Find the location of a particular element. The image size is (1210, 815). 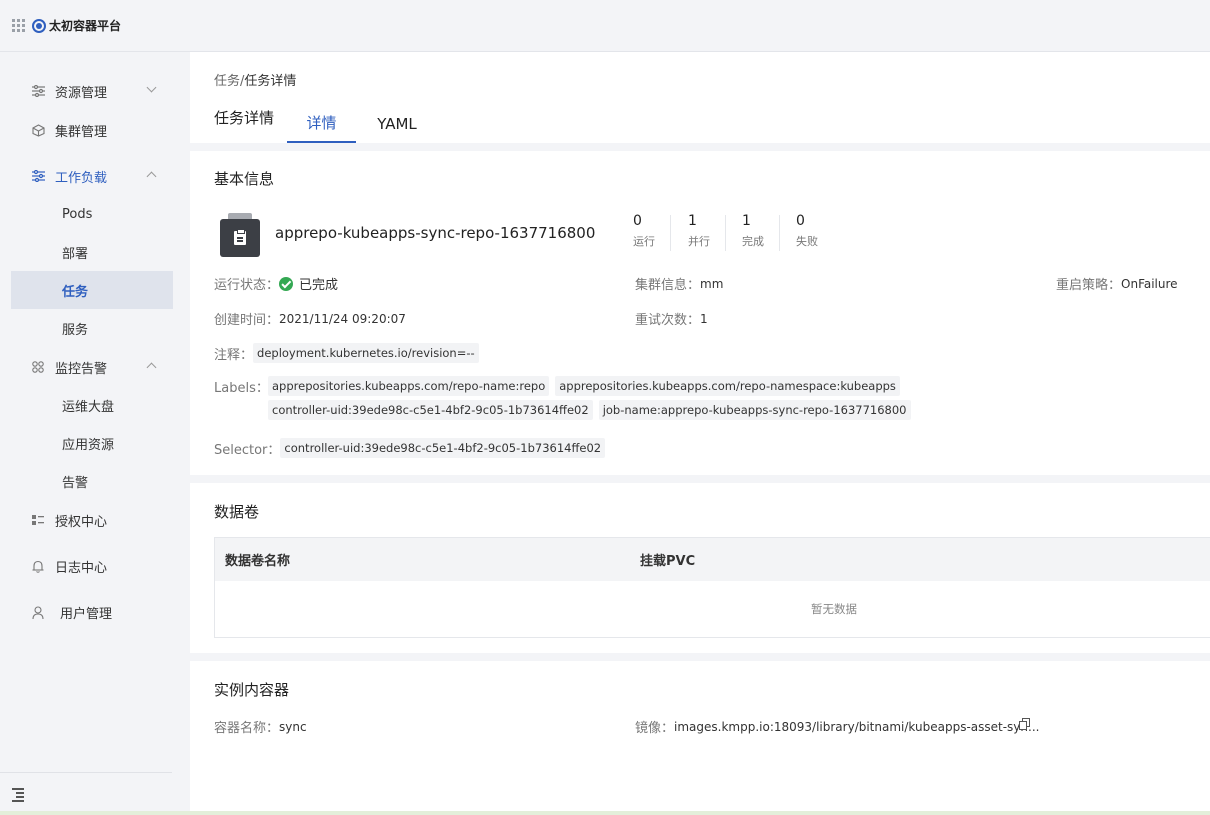

cluster-value: mm is located at coordinates (712, 283).